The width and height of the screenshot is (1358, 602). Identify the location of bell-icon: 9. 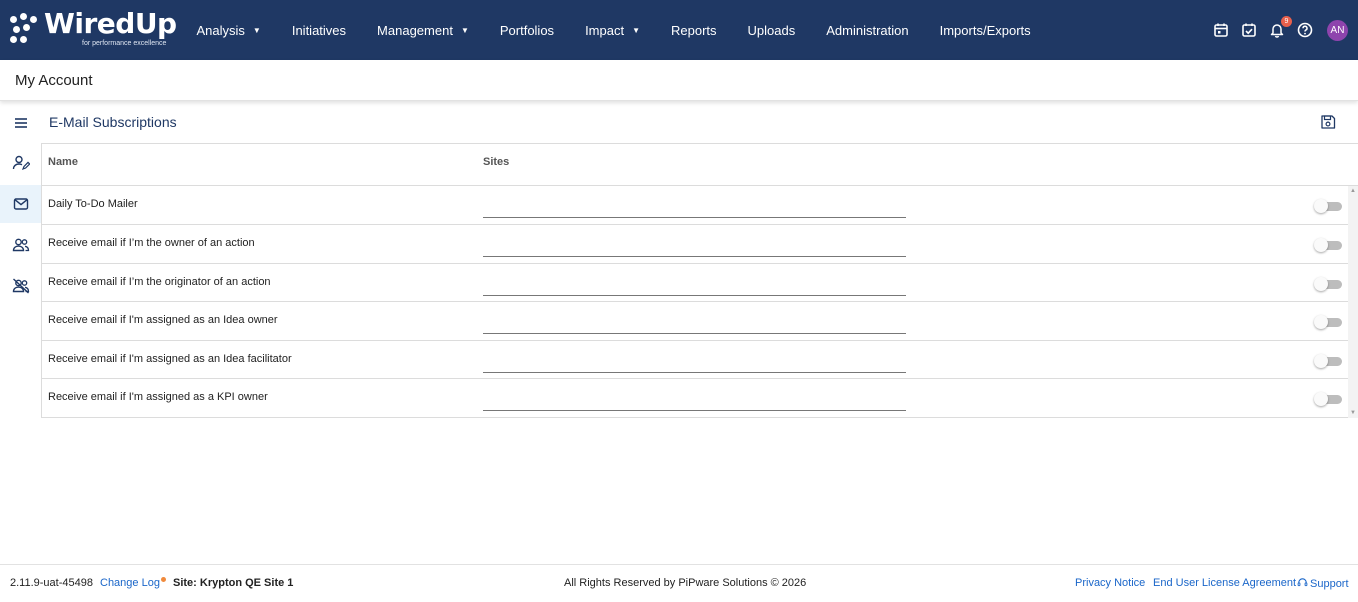
(1280, 27).